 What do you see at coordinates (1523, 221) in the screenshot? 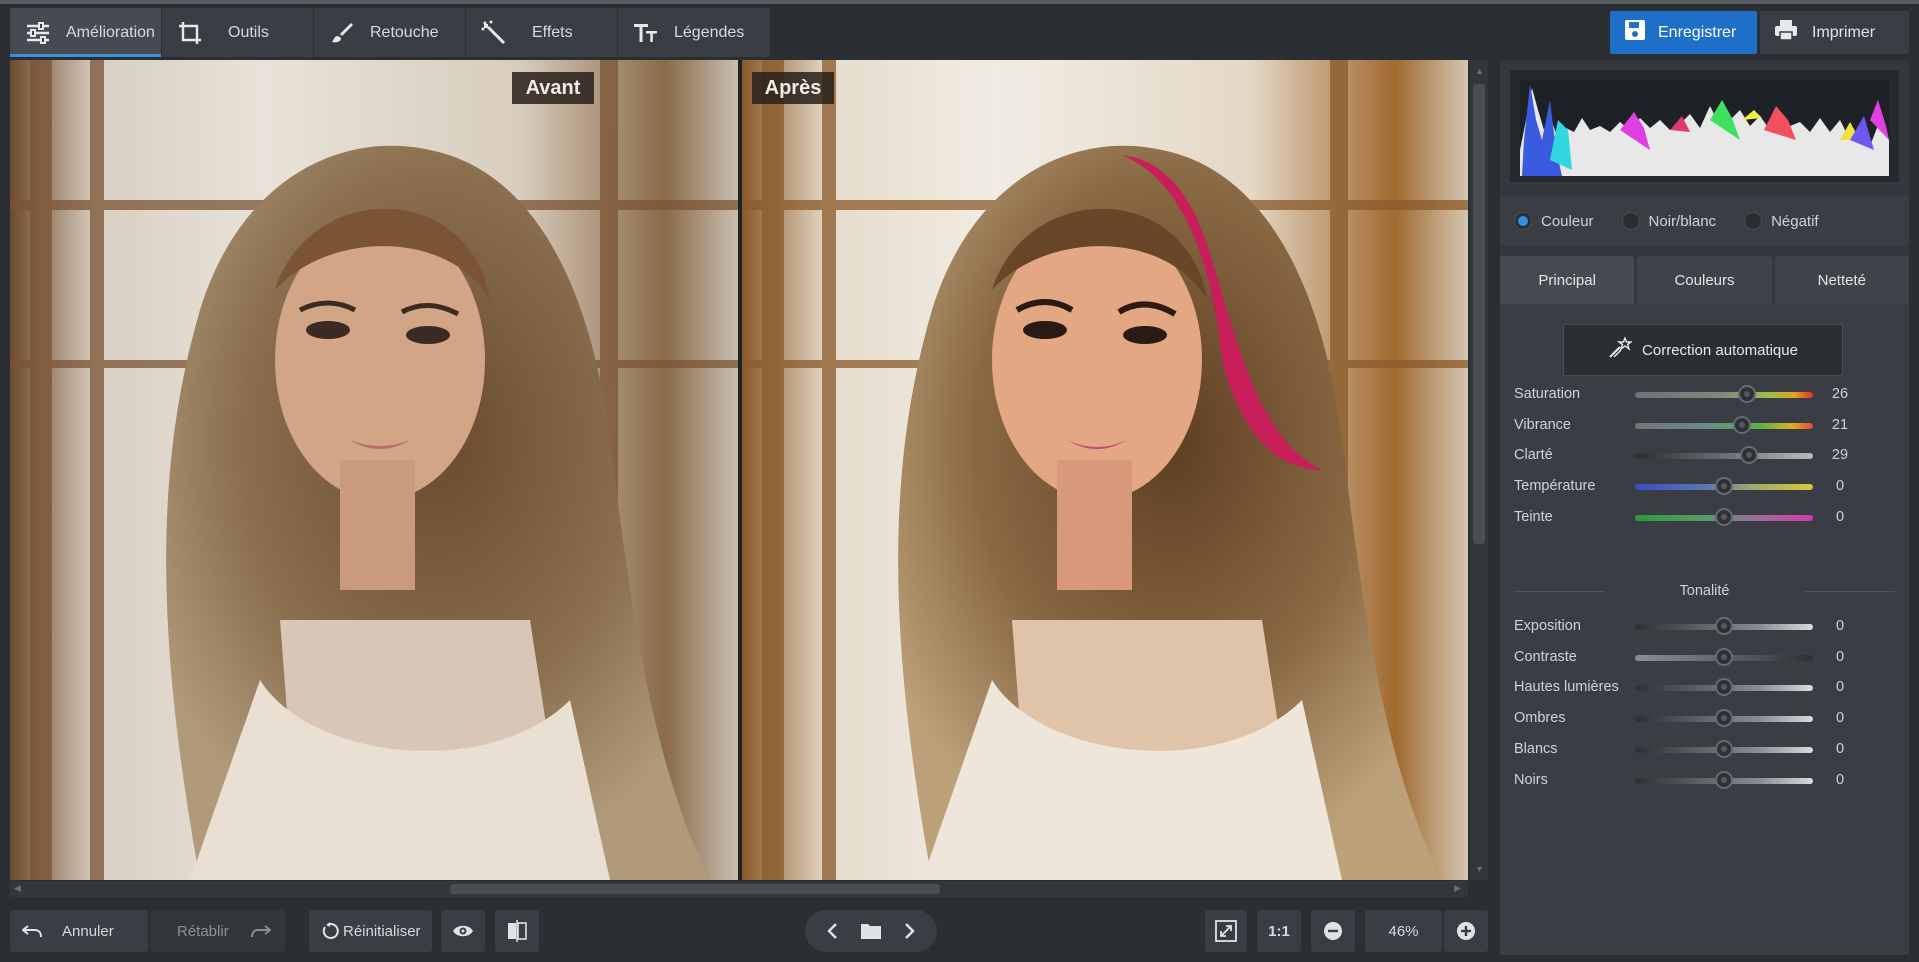
I see `radio-selected-icon` at bounding box center [1523, 221].